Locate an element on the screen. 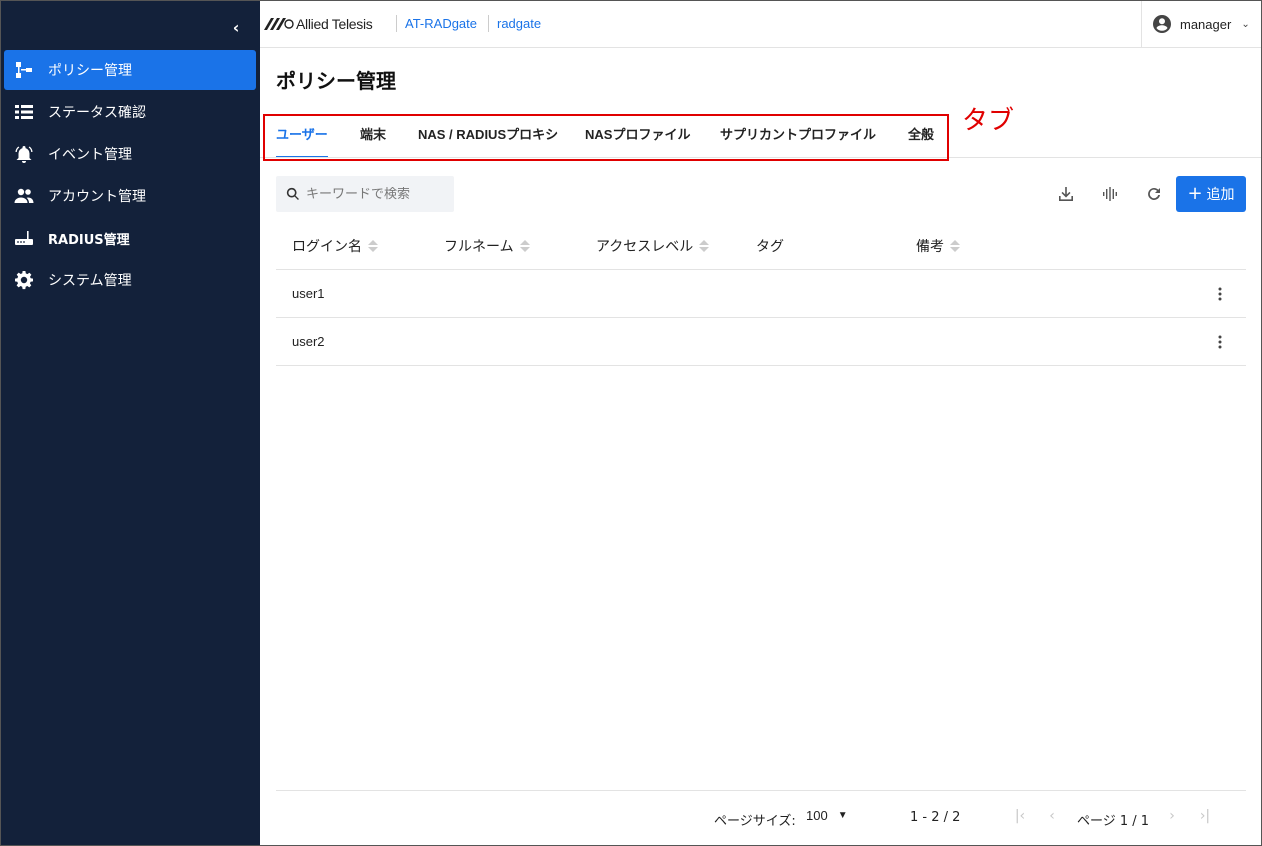 This screenshot has height=846, width=1262. waveform-icon is located at coordinates (1110, 194).